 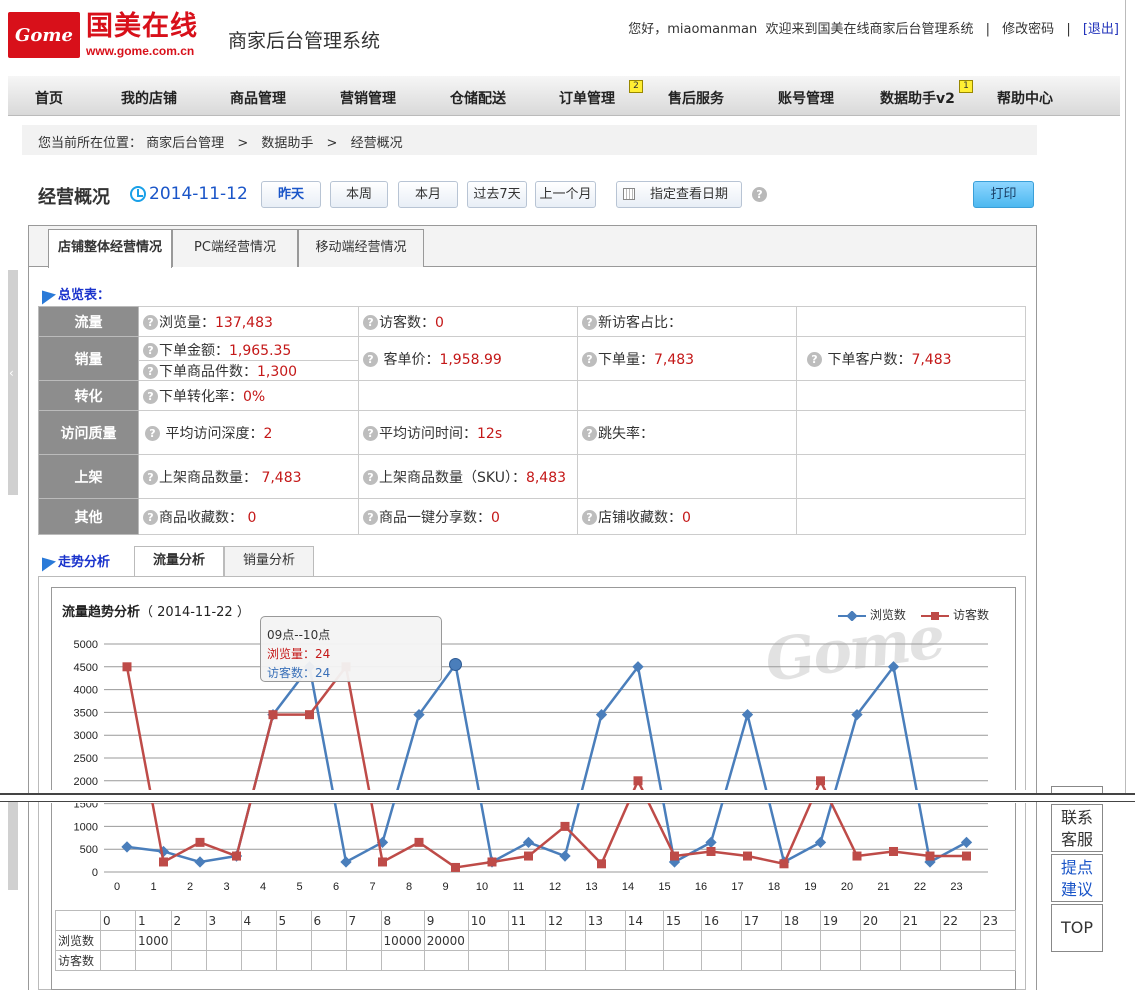 What do you see at coordinates (402, 940) in the screenshot?
I see `table-cell: 10000` at bounding box center [402, 940].